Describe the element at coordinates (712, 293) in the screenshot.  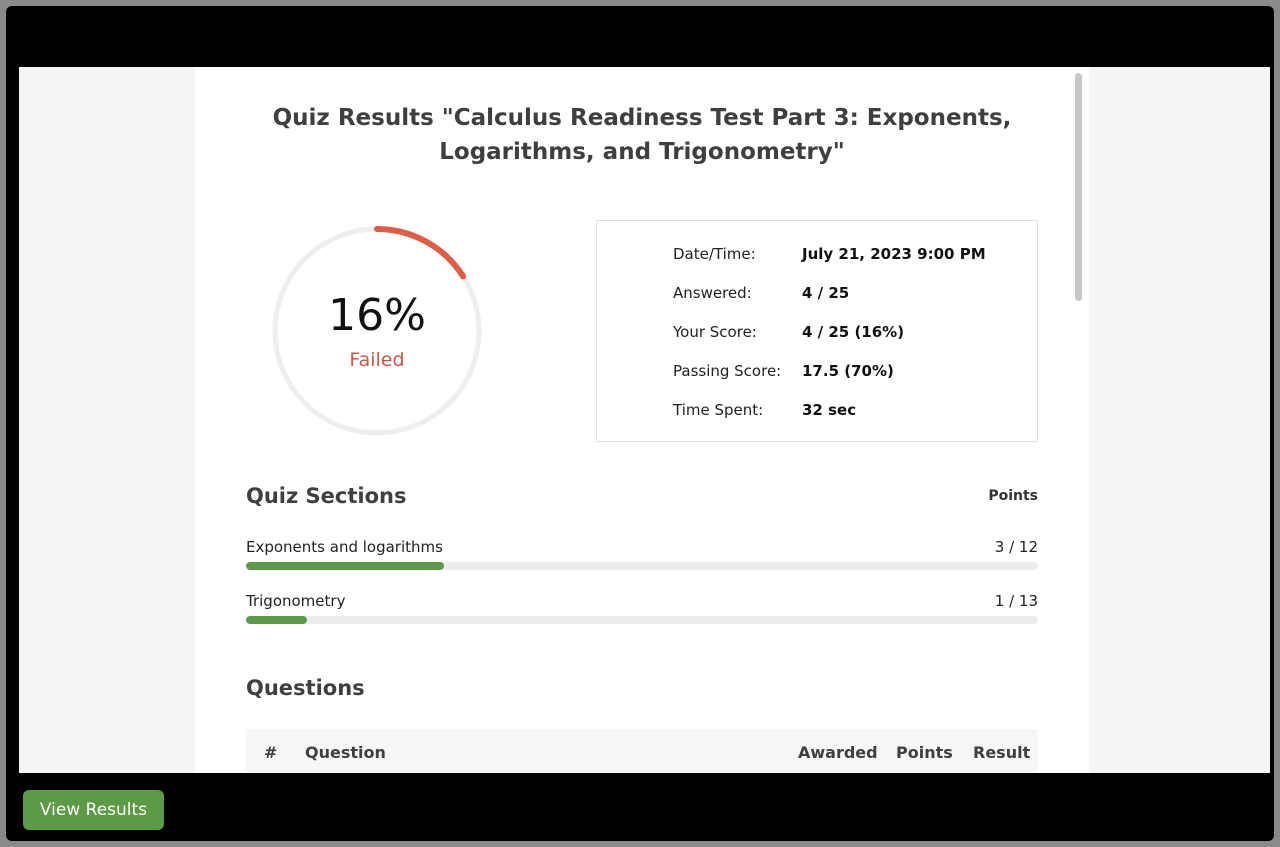
I see `stat-label: Answered:` at that location.